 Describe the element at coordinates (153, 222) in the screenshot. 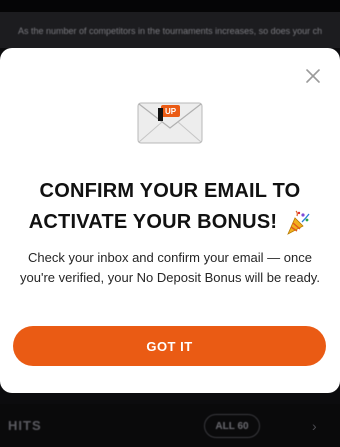

I see `modal-title-line2: ACTIVATE YOUR BONUS!` at that location.